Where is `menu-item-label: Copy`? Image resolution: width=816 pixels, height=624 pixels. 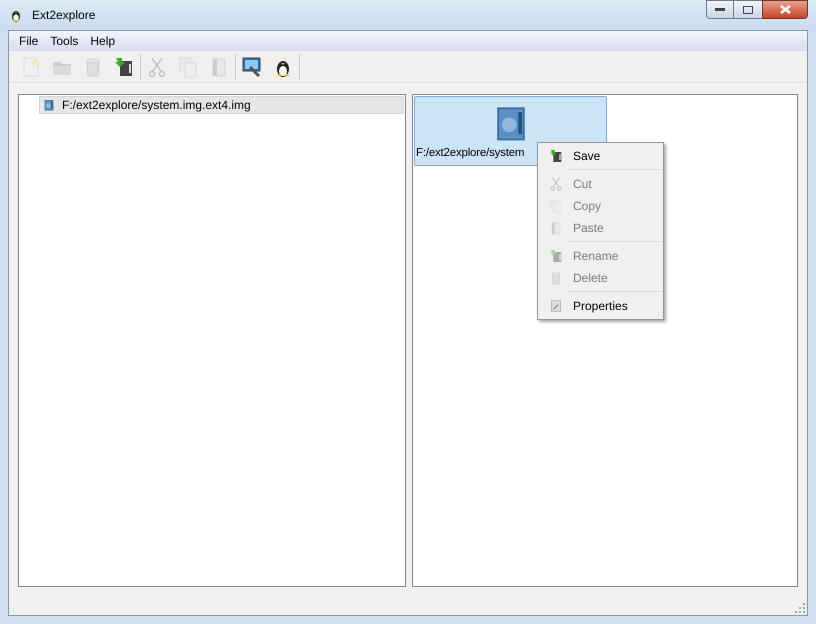 menu-item-label: Copy is located at coordinates (587, 206).